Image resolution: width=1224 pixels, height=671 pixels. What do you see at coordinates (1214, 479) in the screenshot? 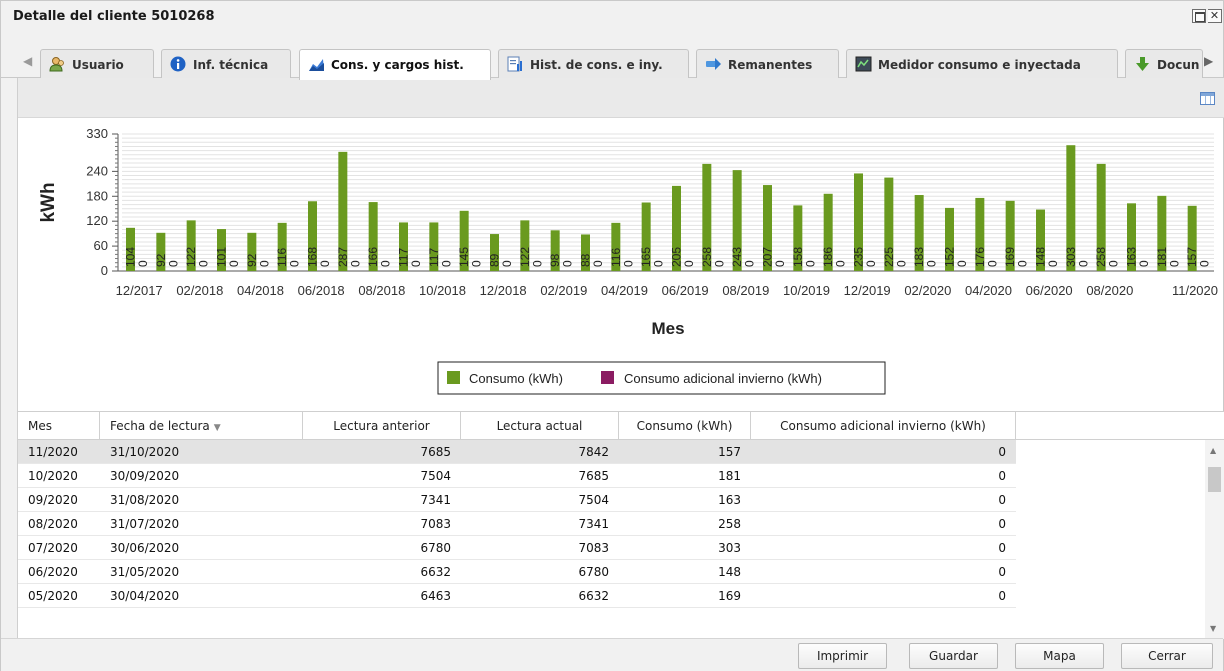
I see `scroll-thumb` at bounding box center [1214, 479].